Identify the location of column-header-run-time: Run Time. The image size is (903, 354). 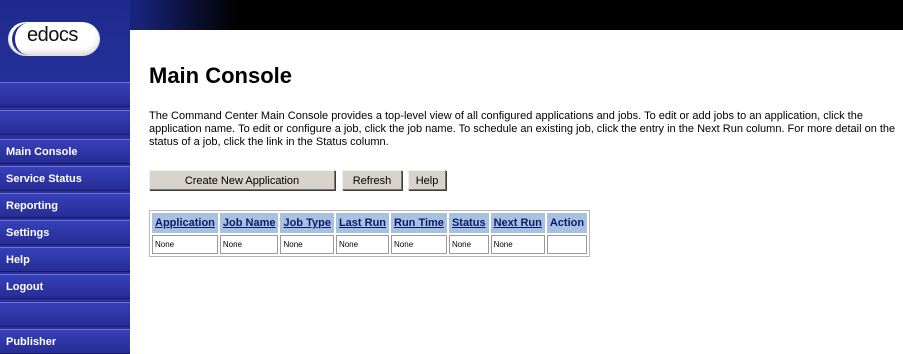
(419, 223).